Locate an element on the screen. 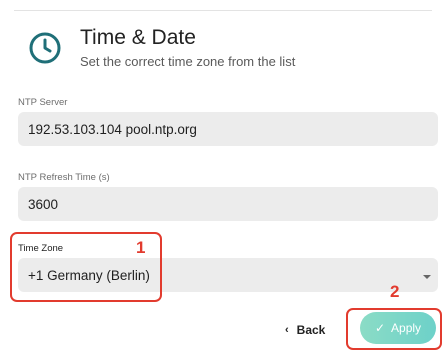 The height and width of the screenshot is (350, 446). top-divider is located at coordinates (223, 10).